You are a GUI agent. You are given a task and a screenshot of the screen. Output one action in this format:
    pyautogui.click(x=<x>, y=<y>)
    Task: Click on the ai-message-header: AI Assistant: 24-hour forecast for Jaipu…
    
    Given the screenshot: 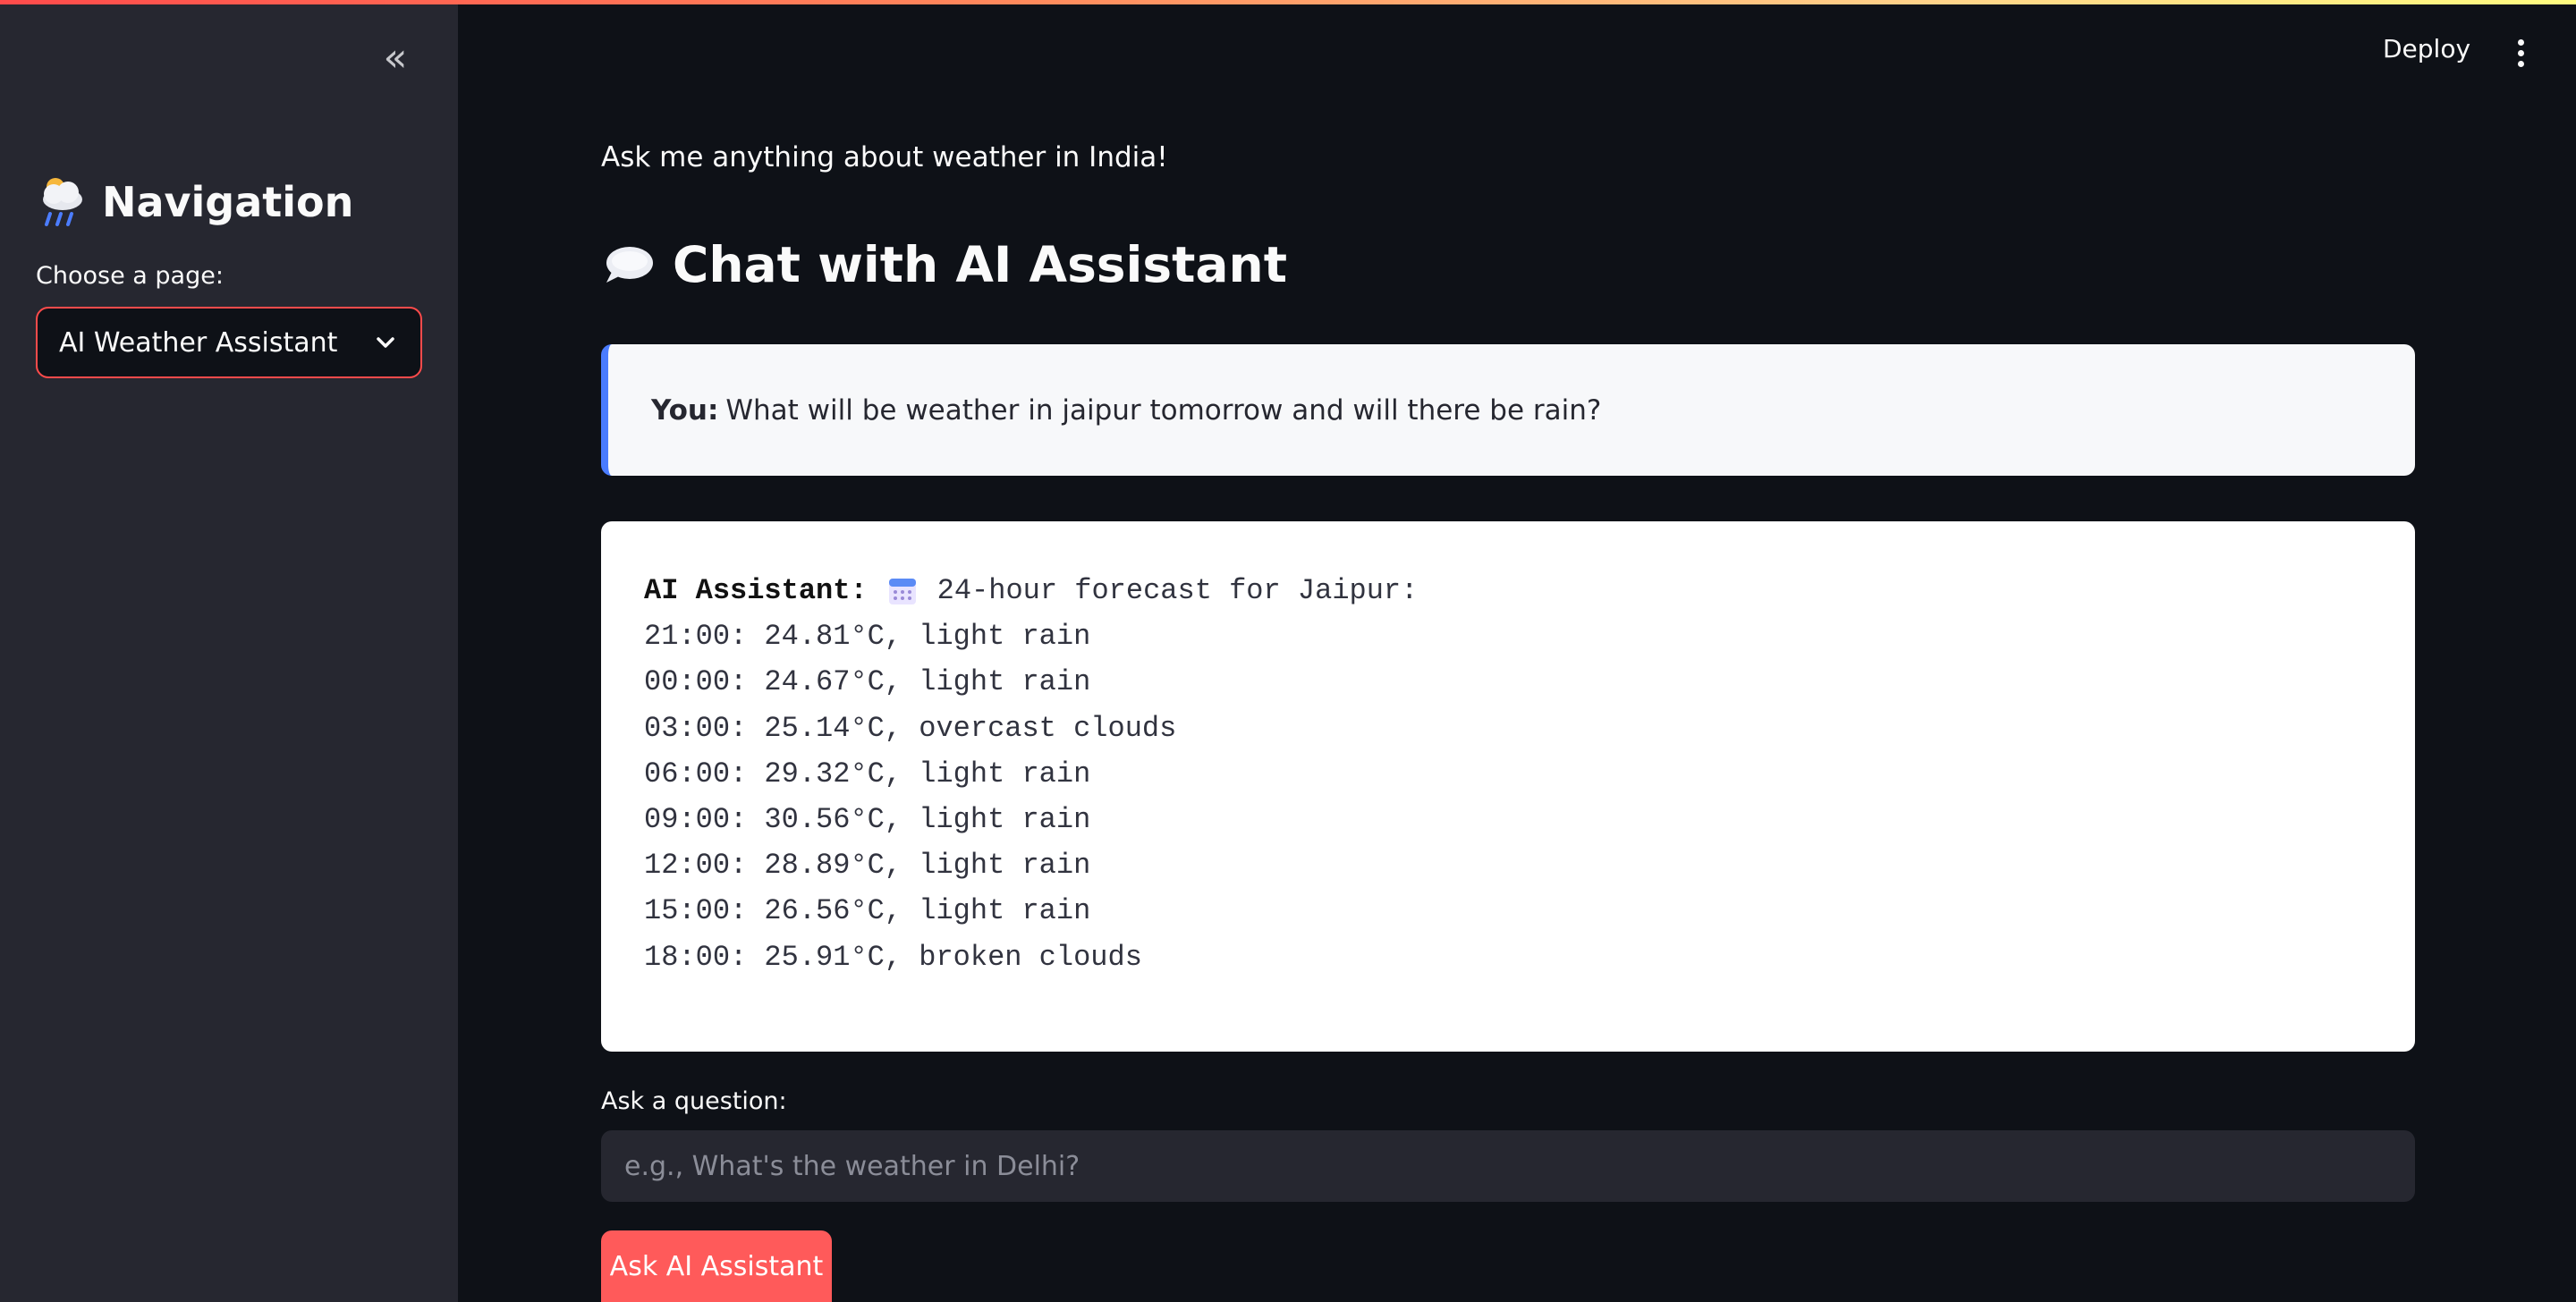 What is the action you would take?
    pyautogui.click(x=1508, y=590)
    